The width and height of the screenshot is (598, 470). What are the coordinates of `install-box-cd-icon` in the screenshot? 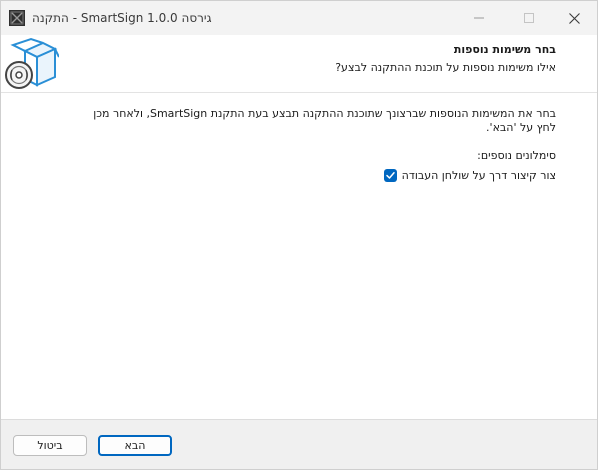 It's located at (31, 64).